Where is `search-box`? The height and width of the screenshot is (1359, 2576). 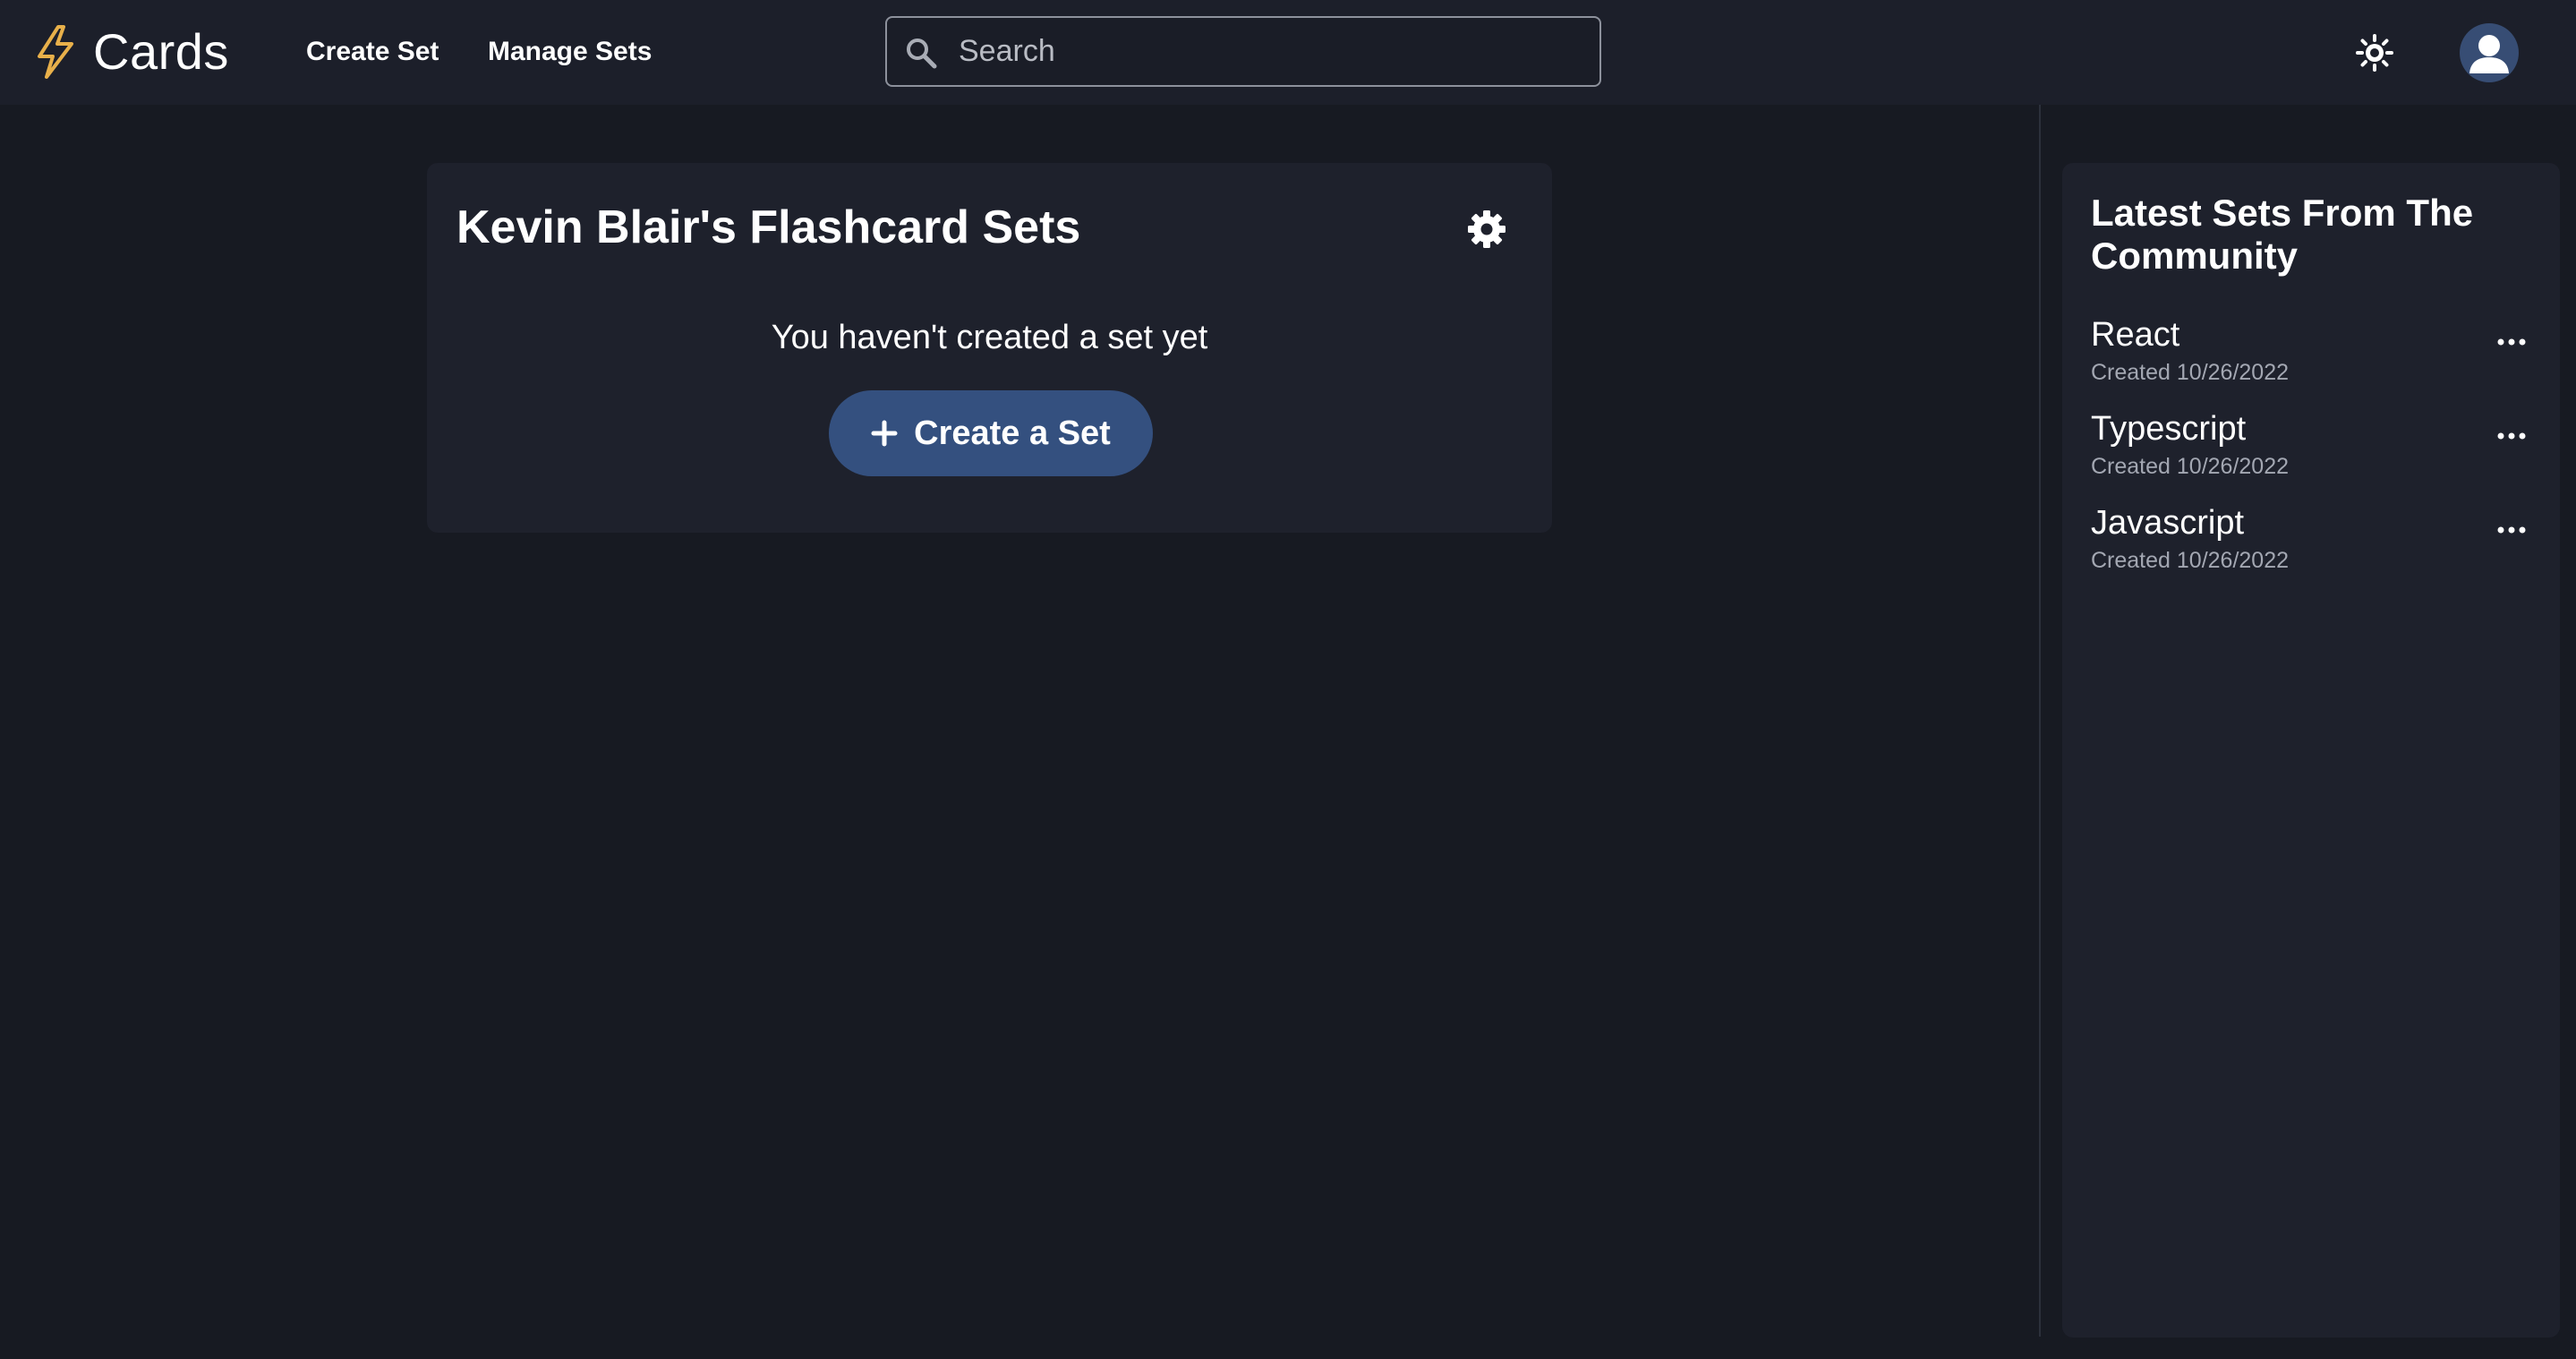
search-box is located at coordinates (1243, 51).